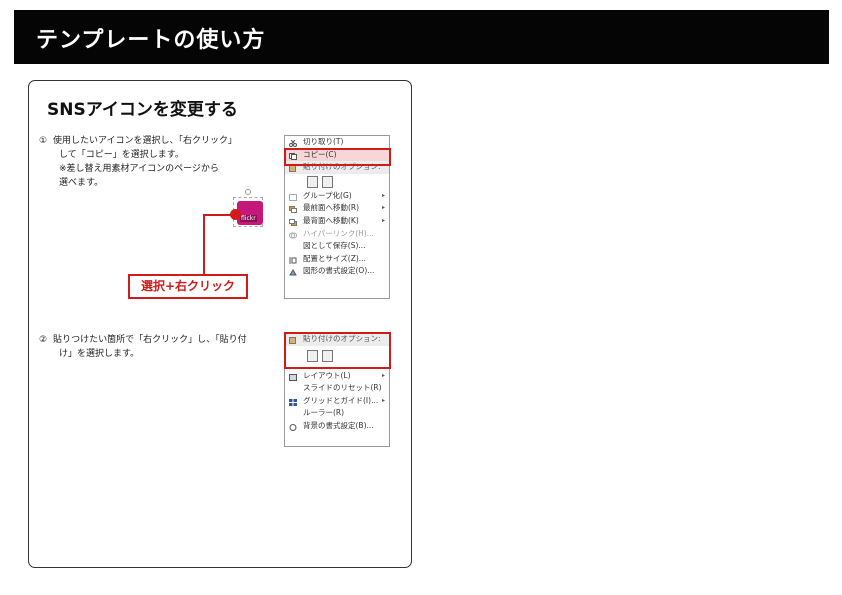 This screenshot has width=842, height=595. I want to click on layout-icon, so click(293, 377).